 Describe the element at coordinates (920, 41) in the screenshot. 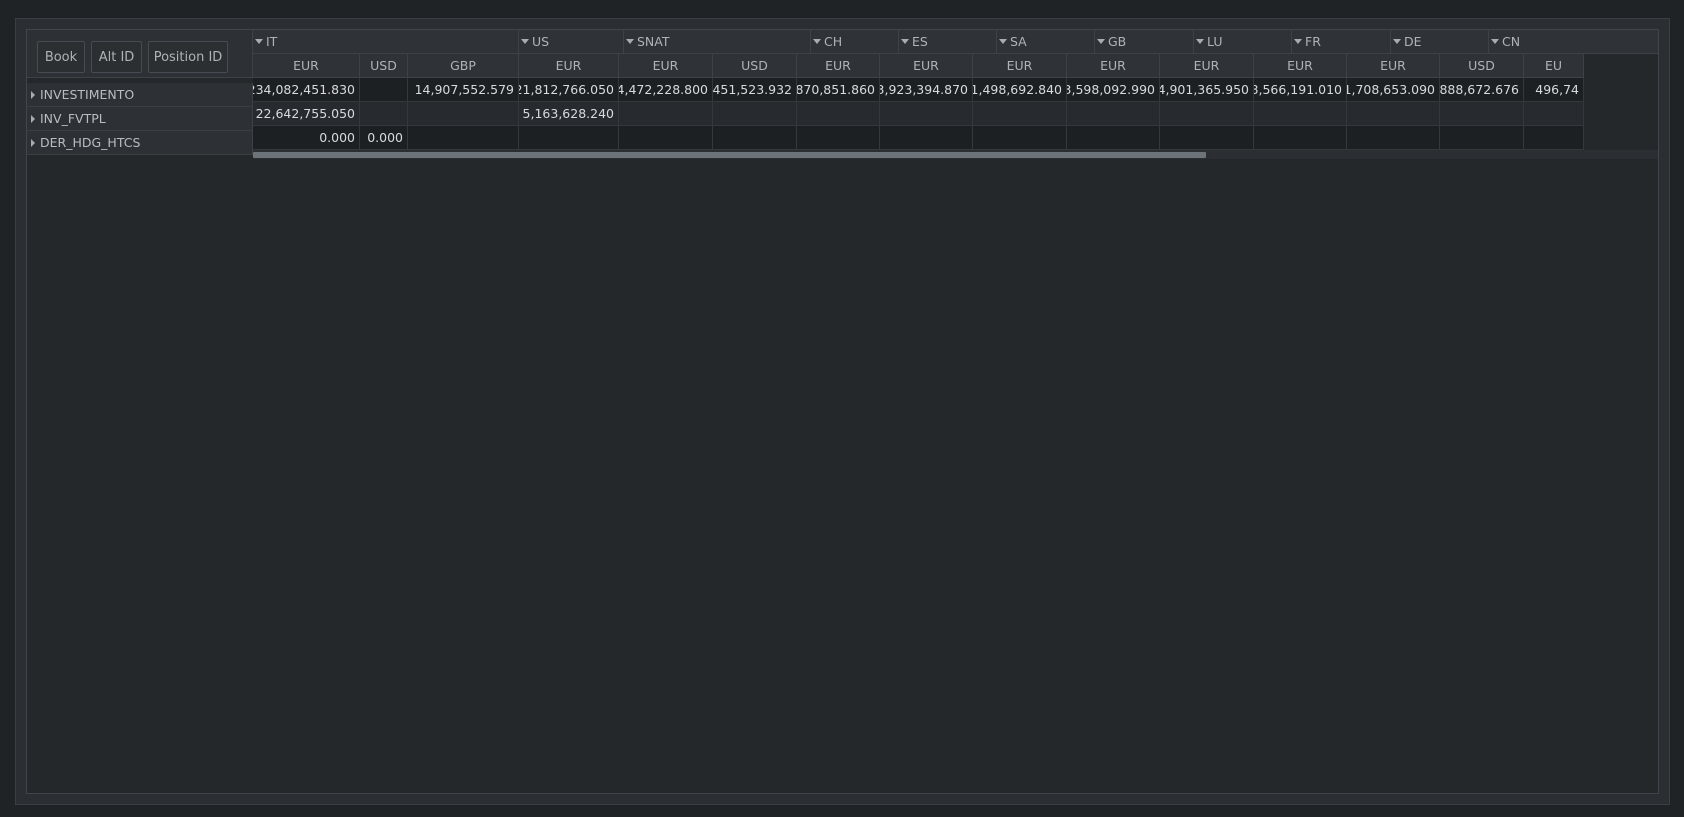

I see `group-label: ES` at that location.